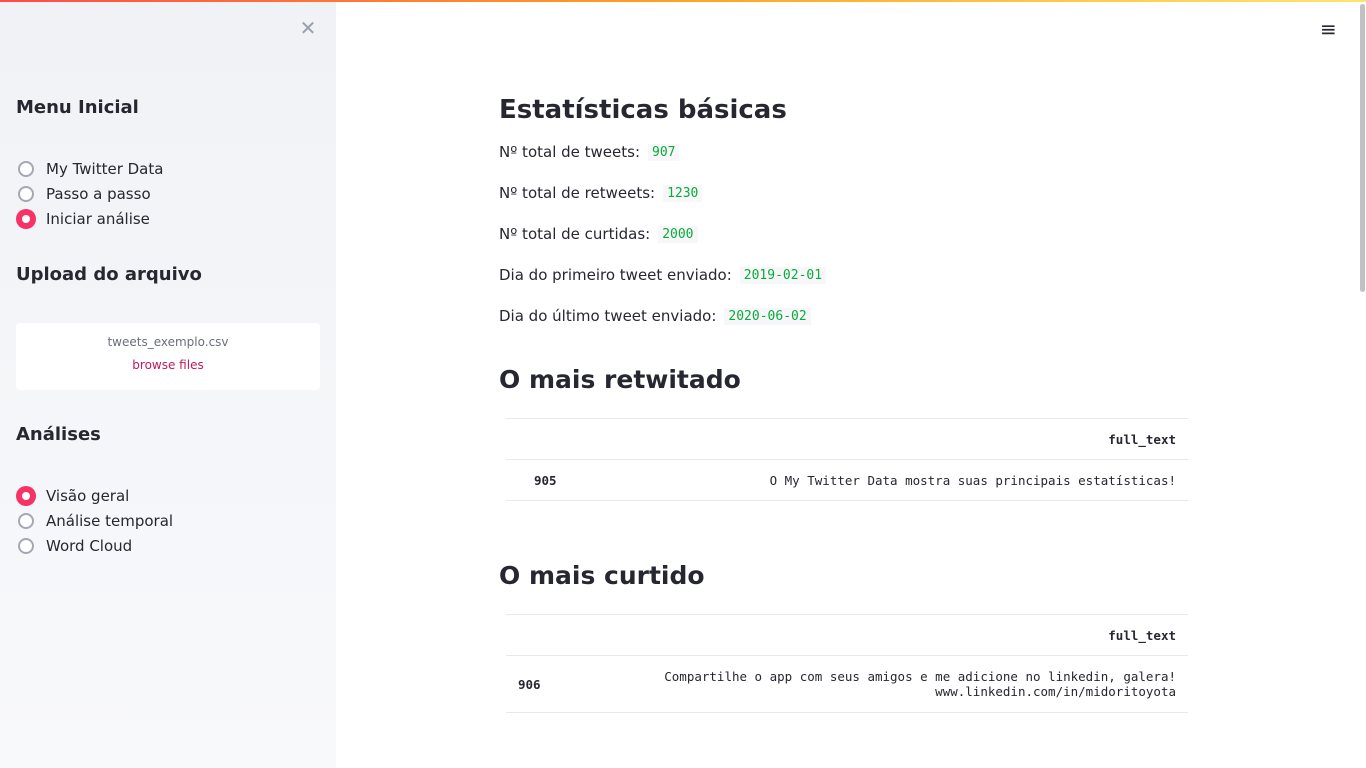 This screenshot has height=768, width=1366. I want to click on stat-total-tweets: Nº total de tweets: 907, so click(589, 152).